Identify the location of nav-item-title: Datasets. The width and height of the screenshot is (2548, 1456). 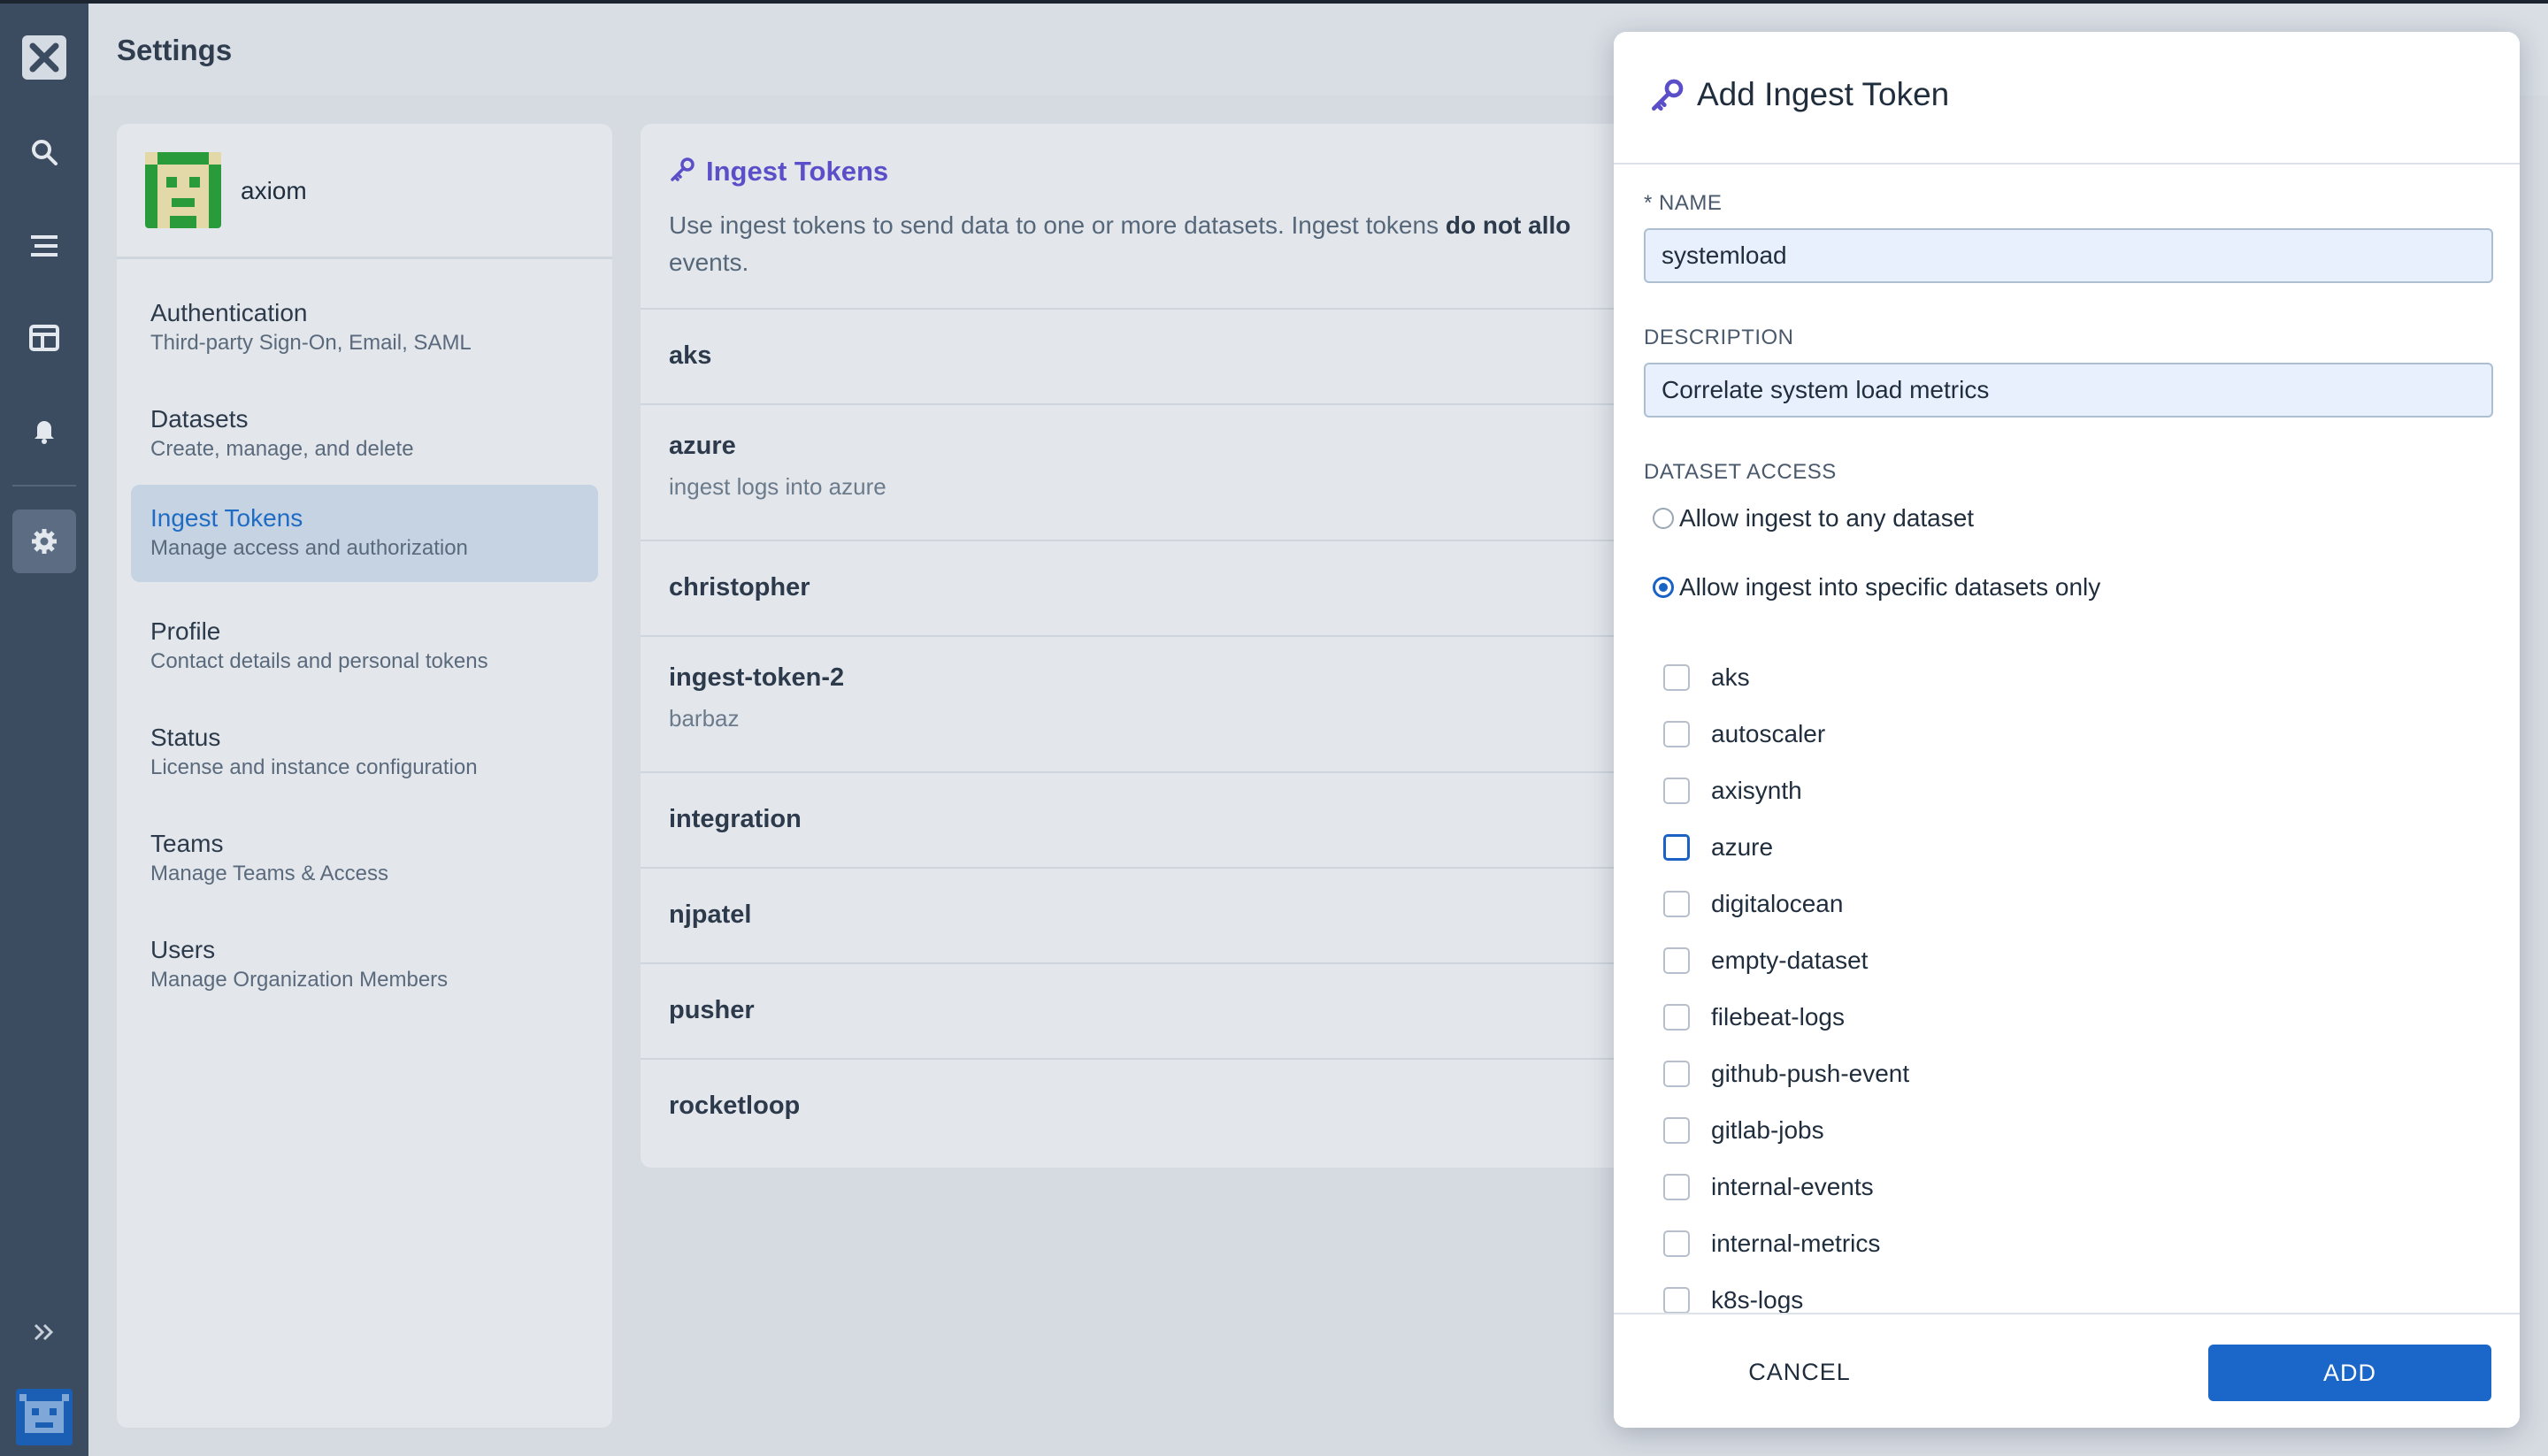
(199, 419).